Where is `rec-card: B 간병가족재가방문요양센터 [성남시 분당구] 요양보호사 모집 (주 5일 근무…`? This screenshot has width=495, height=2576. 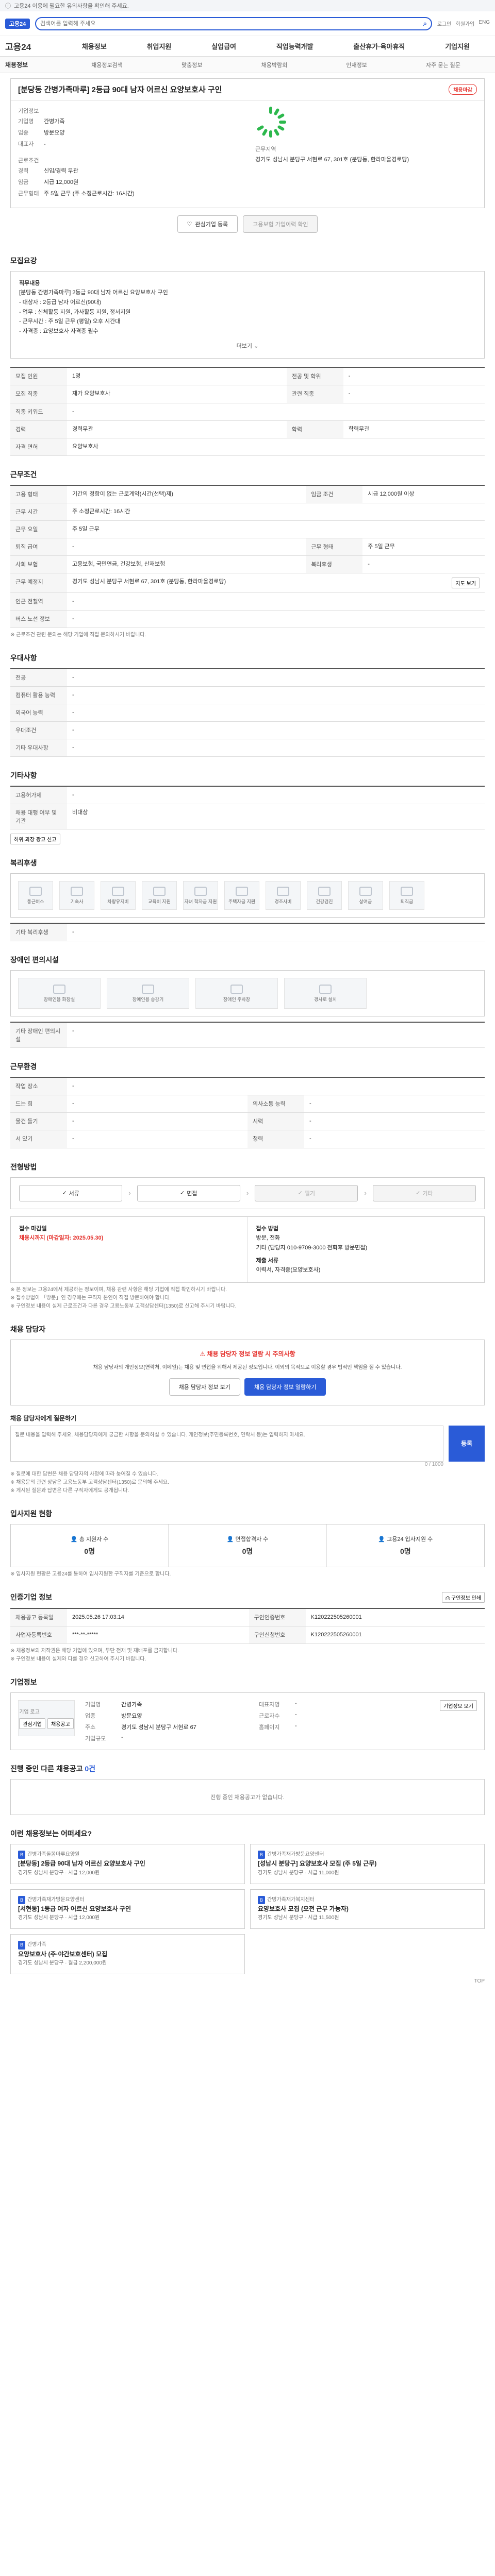
rec-card: B 간병가족재가방문요양센터 [성남시 분당구] 요양보호사 모집 (주 5일 근무… is located at coordinates (367, 1864).